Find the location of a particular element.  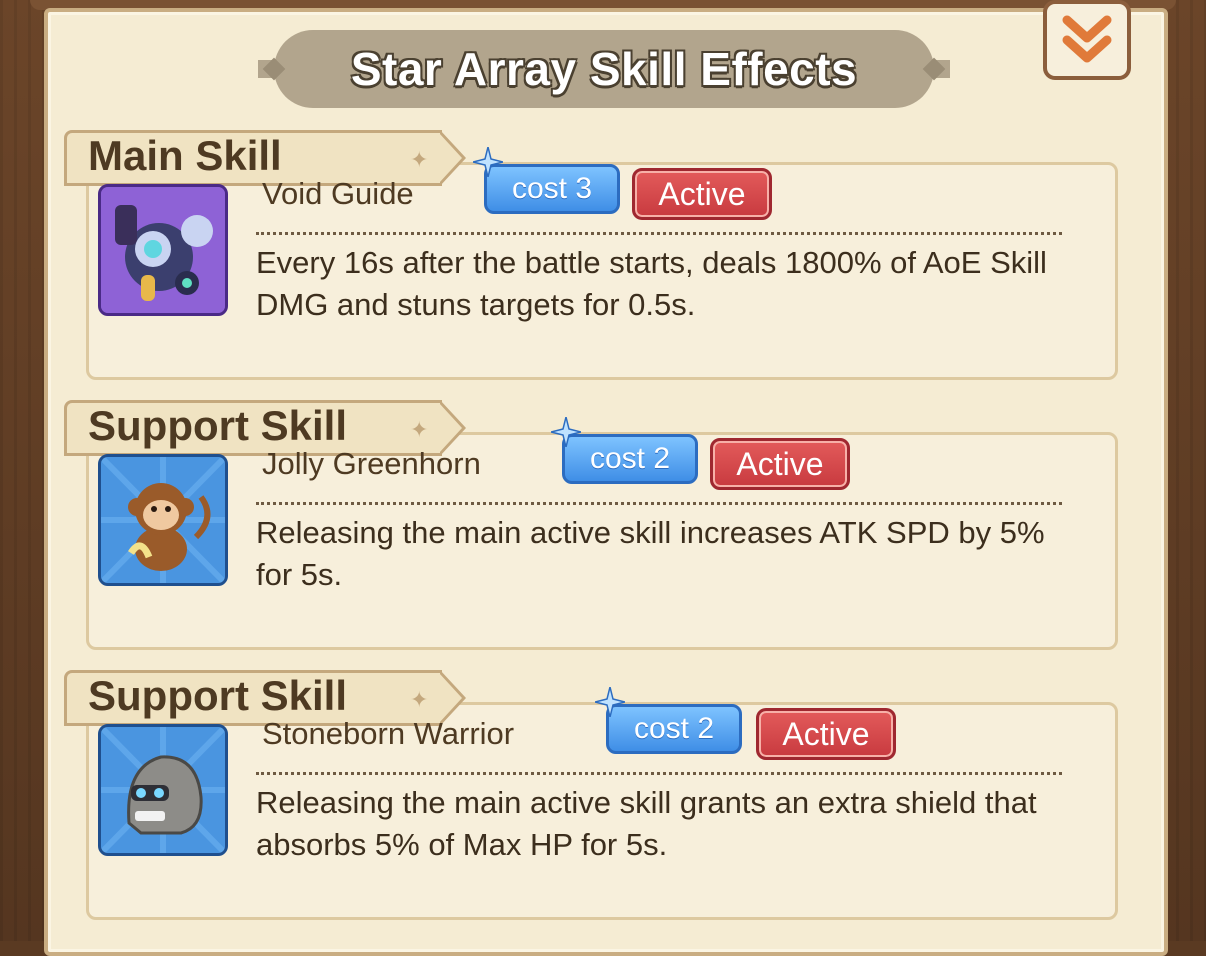

double-chevron-down-icon is located at coordinates (1087, 39).